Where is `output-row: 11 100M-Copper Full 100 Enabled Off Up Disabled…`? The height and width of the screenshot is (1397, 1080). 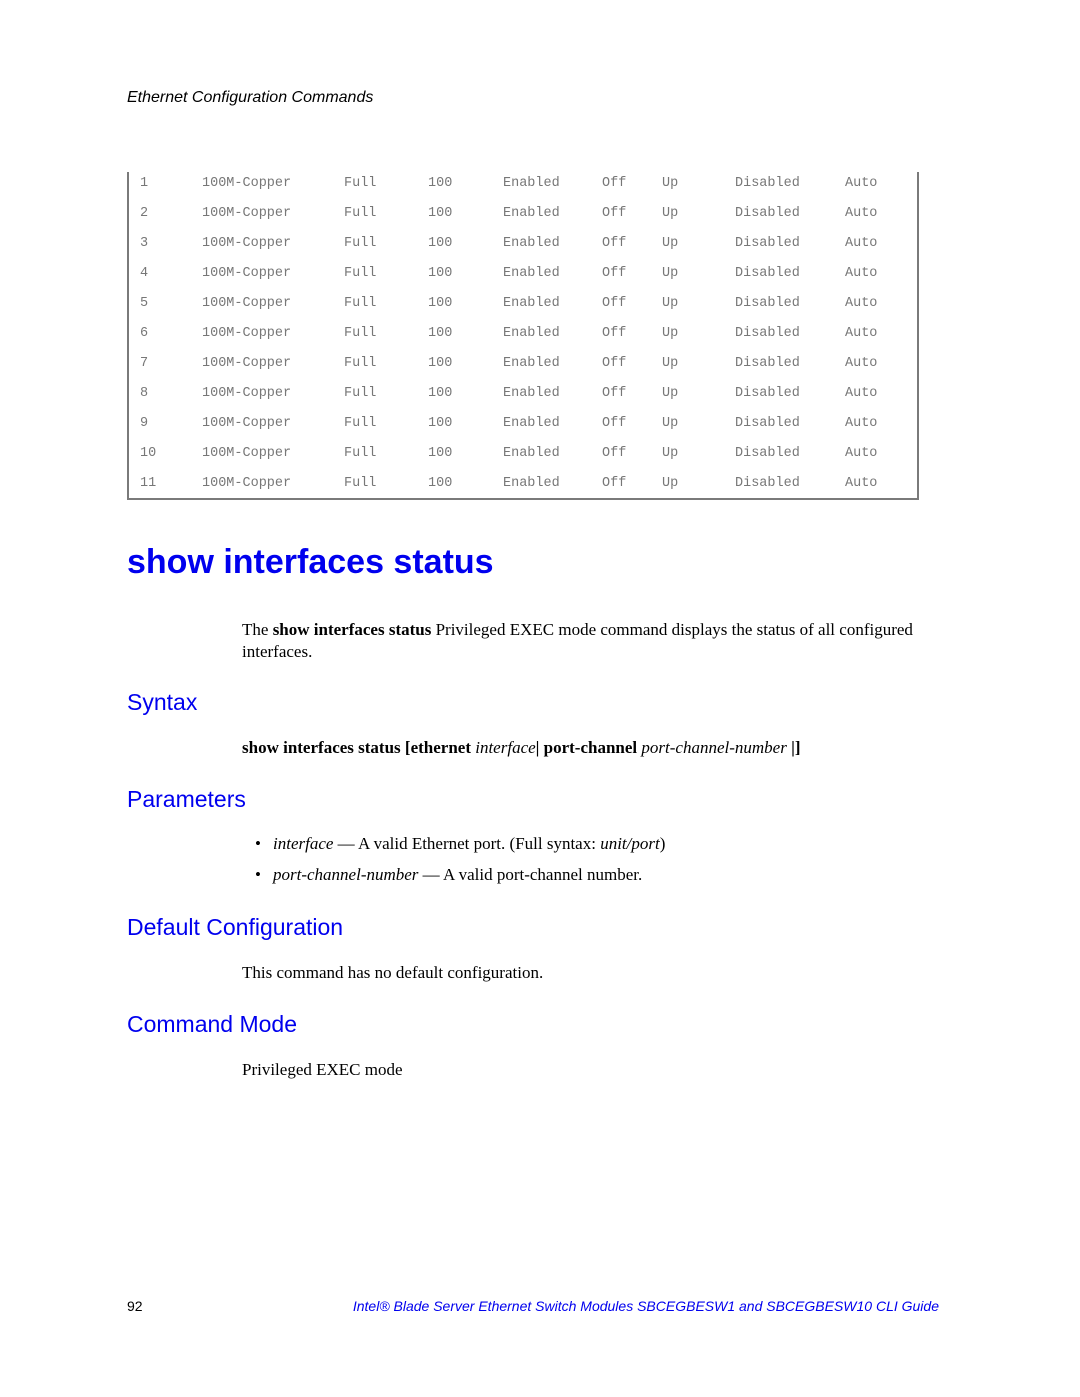 output-row: 11 100M-Copper Full 100 Enabled Off Up Disabled… is located at coordinates (523, 486).